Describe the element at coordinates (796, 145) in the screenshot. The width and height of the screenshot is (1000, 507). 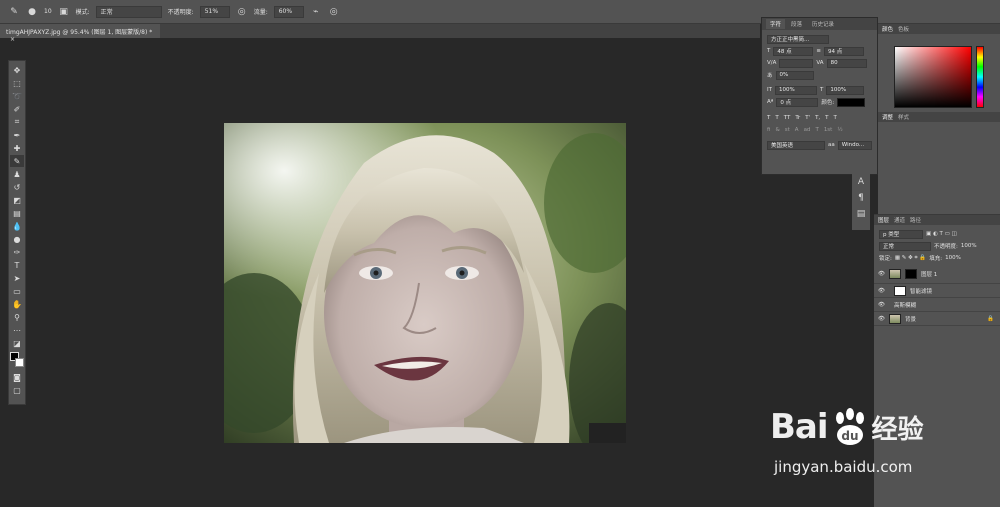
I see `language-select: 美国英语` at that location.